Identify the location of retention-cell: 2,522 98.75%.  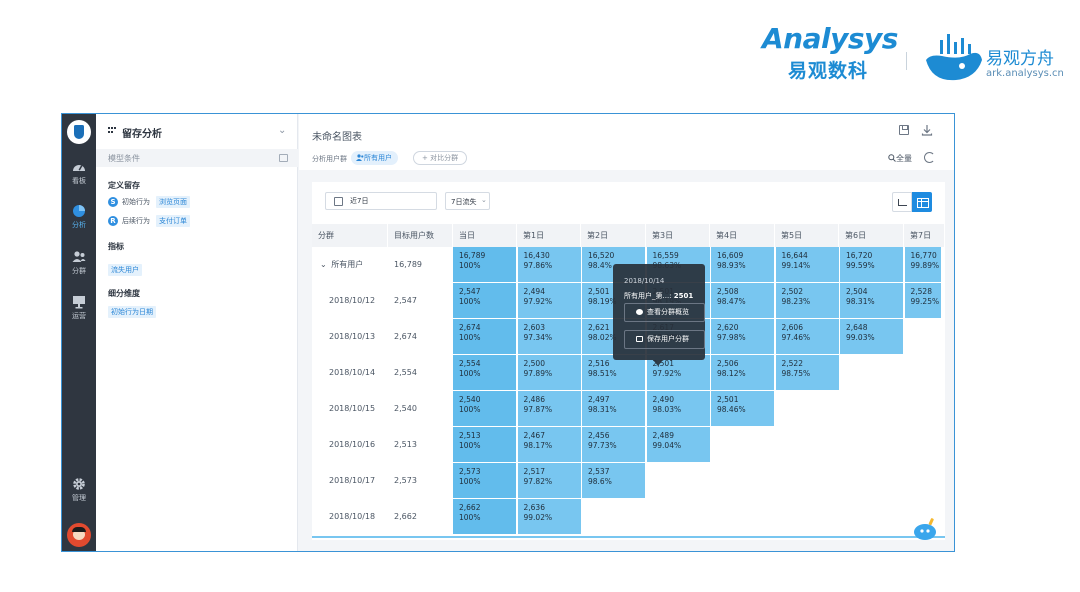
(807, 373).